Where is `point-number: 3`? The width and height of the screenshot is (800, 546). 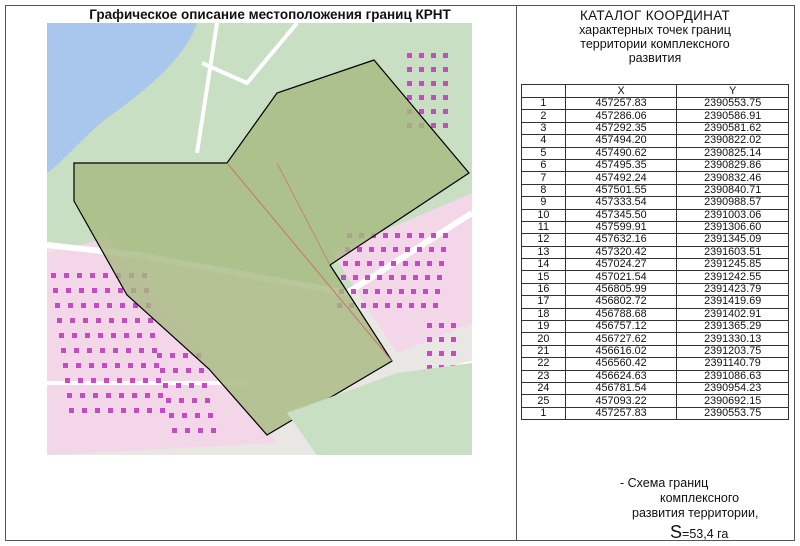
point-number: 3 is located at coordinates (543, 128).